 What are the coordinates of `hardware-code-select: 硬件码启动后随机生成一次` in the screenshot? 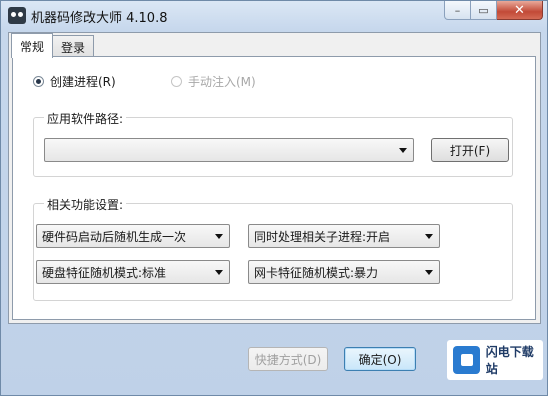 It's located at (133, 236).